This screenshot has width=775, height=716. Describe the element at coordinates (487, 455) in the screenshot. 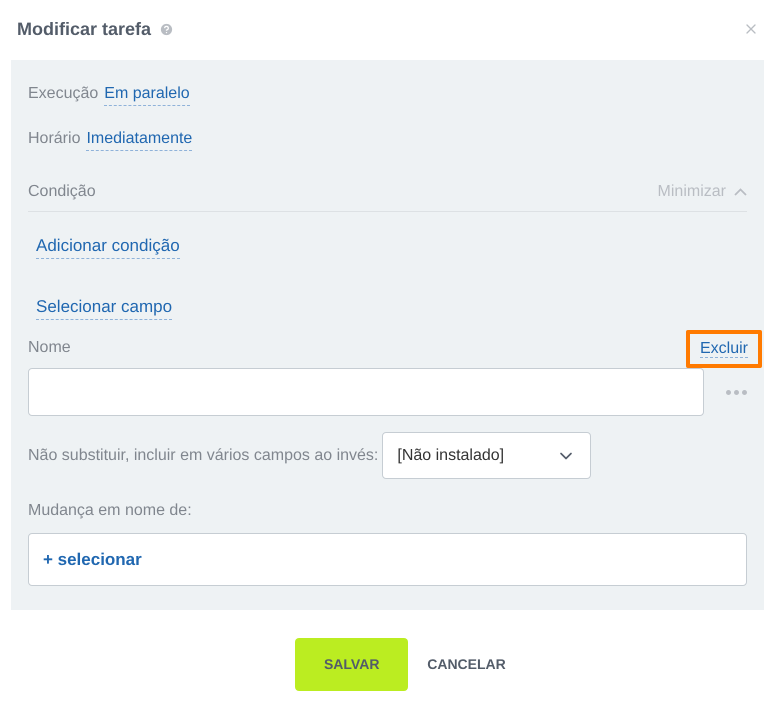

I see `dropdown-select: [Não instalado]` at that location.